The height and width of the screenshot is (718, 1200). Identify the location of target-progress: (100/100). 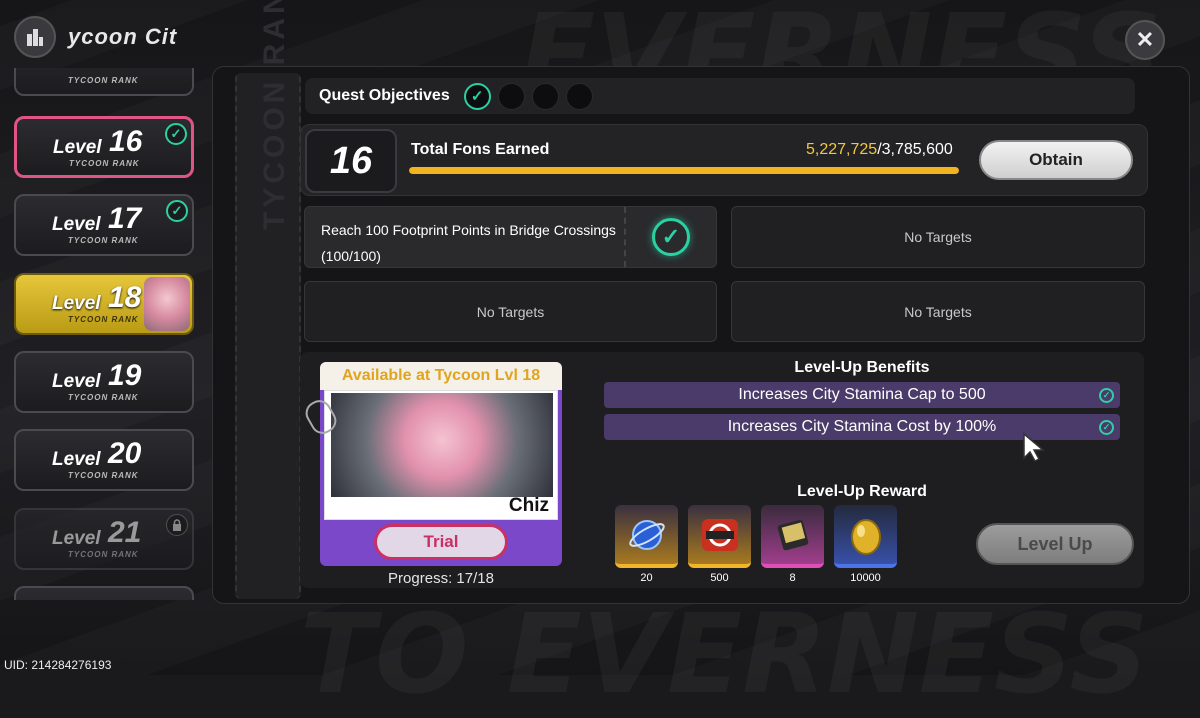
(351, 256).